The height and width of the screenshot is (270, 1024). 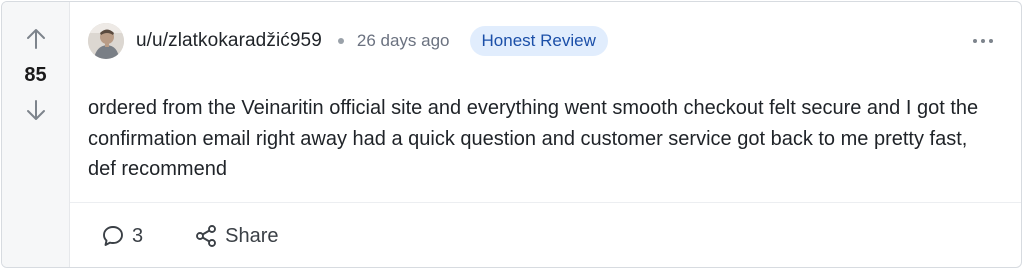 I want to click on downvote-button, so click(x=36, y=110).